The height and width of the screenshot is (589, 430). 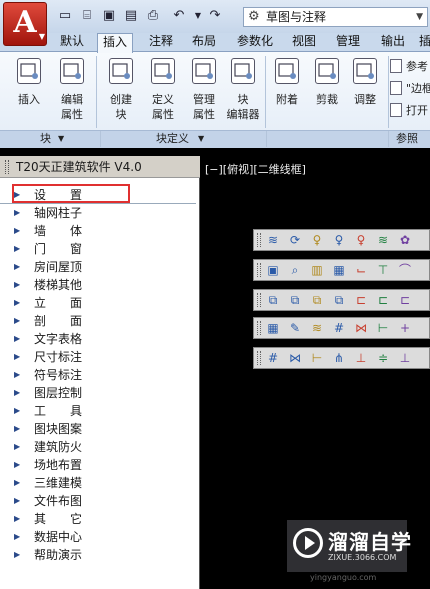 What do you see at coordinates (287, 92) in the screenshot?
I see `ribbon-button-7: 附着` at bounding box center [287, 92].